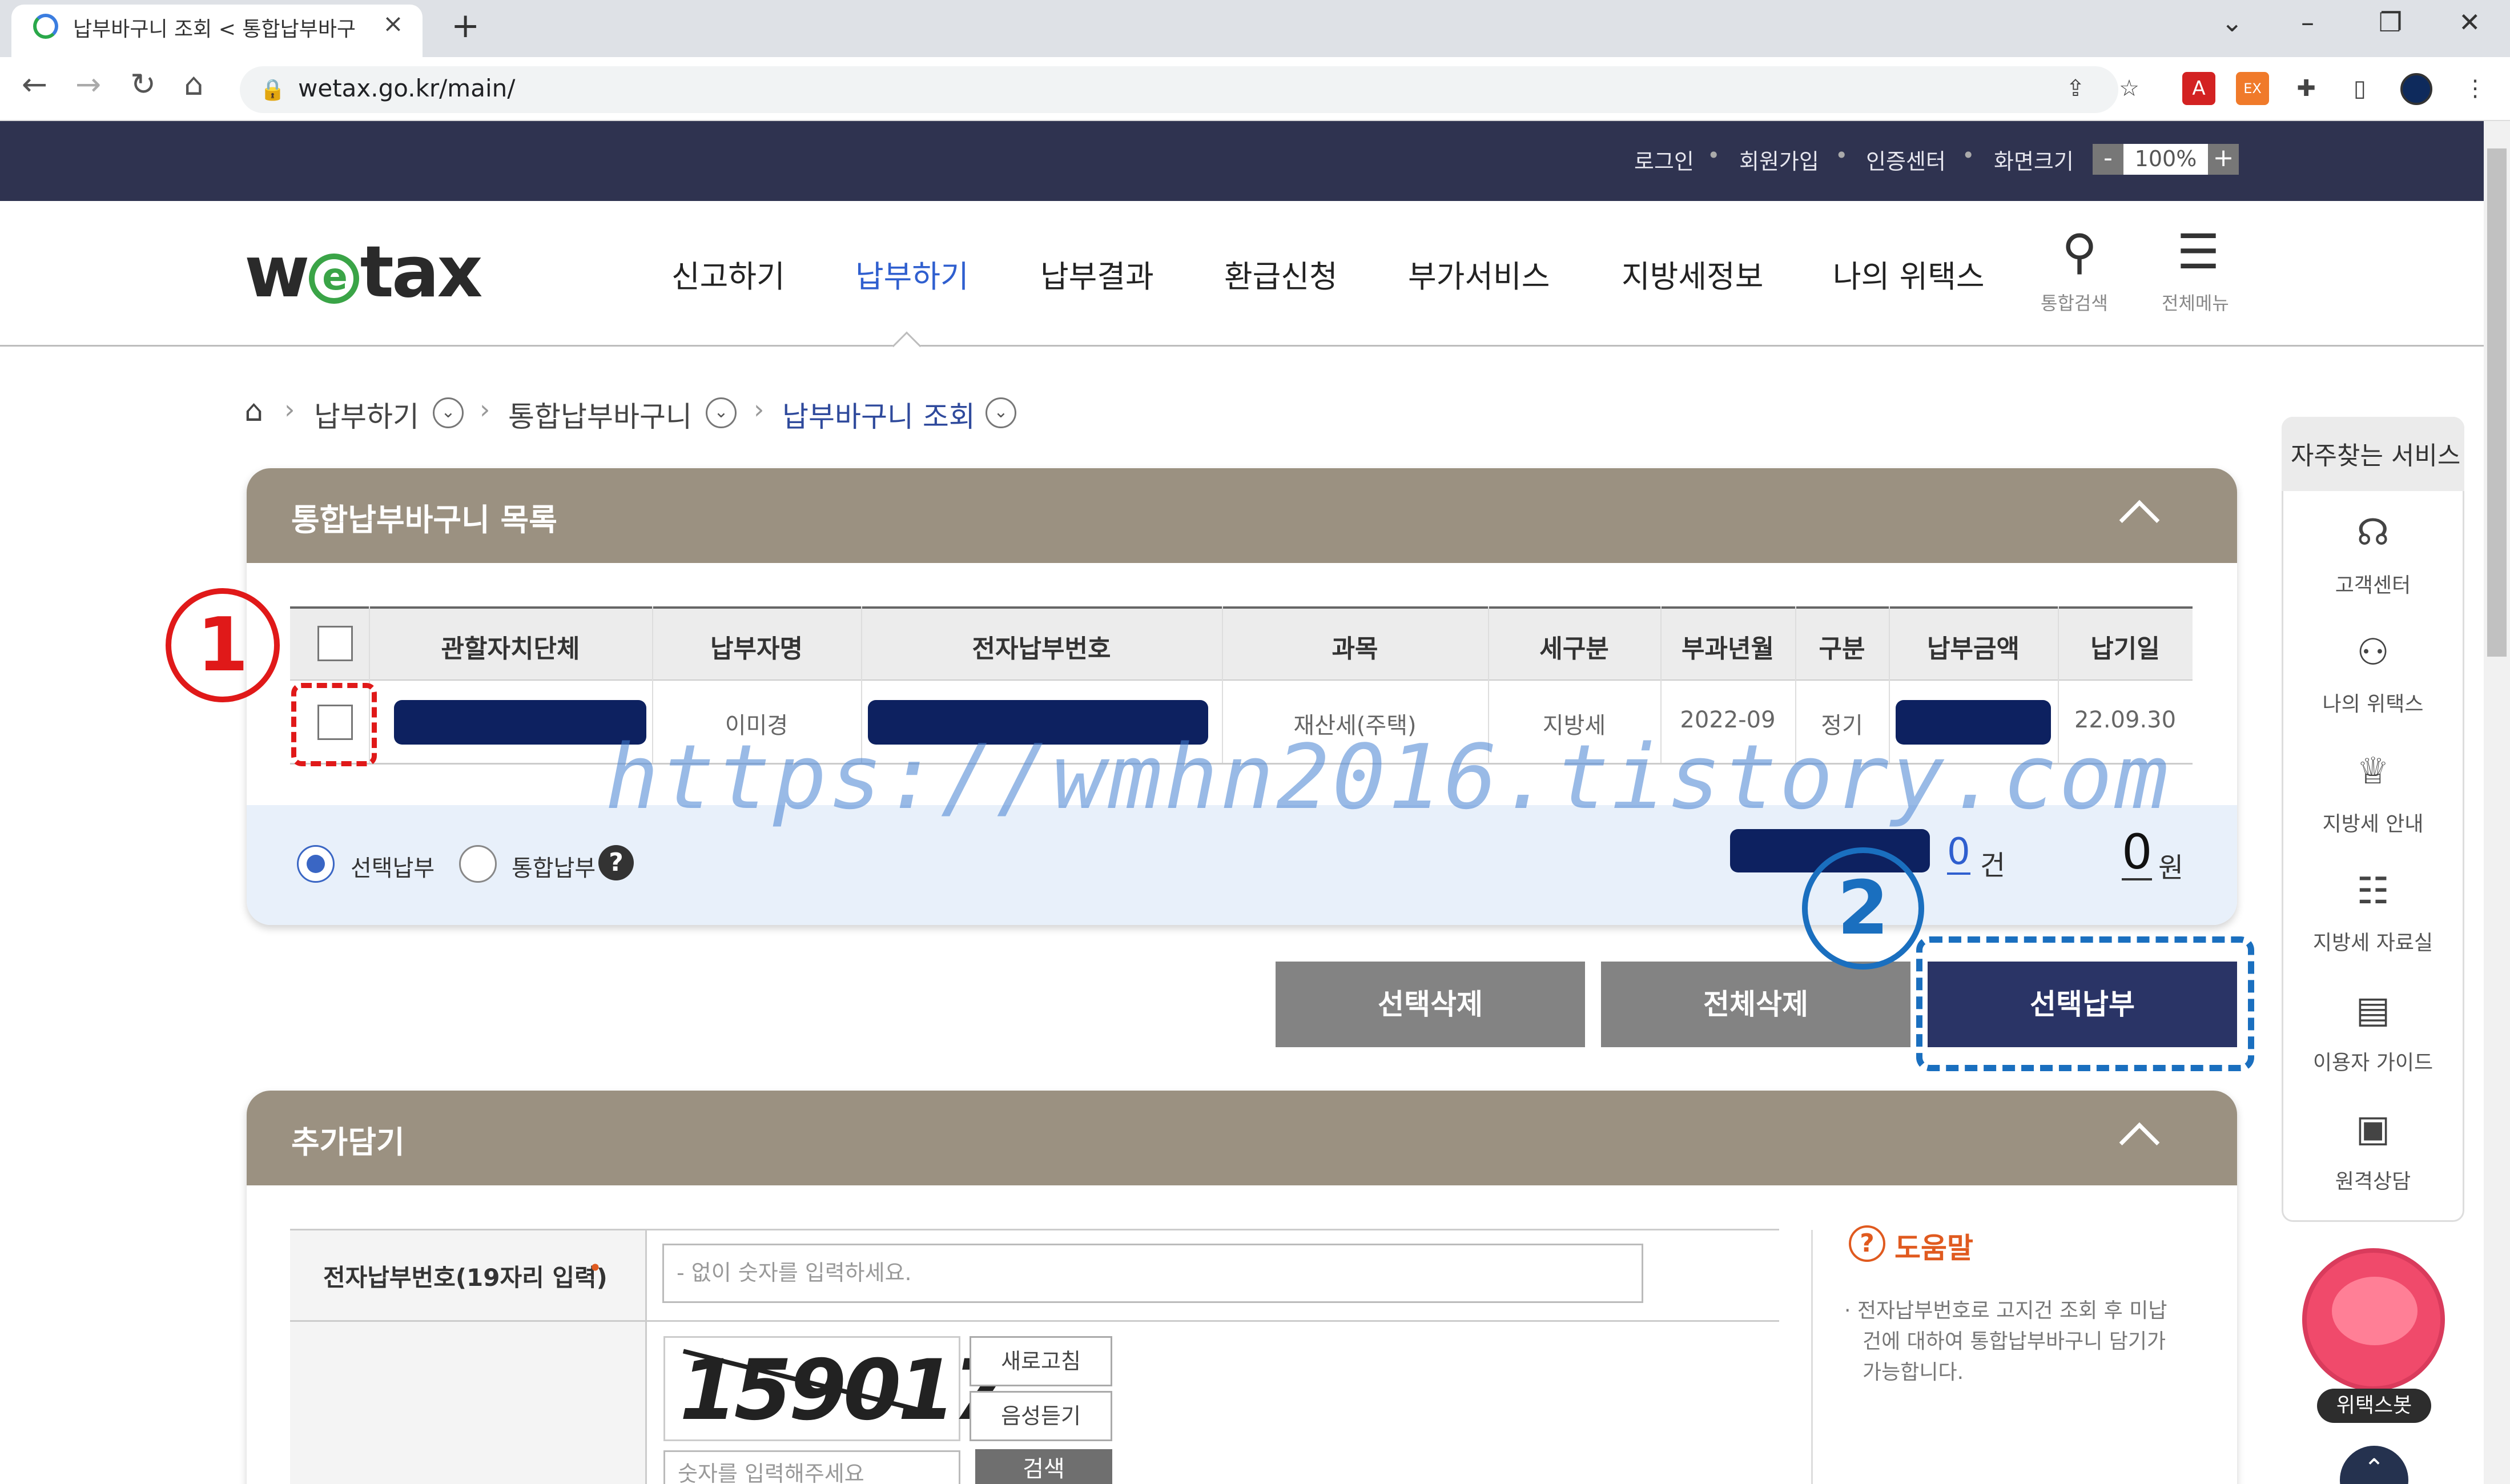  What do you see at coordinates (1867, 1244) in the screenshot?
I see `help-circle-icon: ?` at bounding box center [1867, 1244].